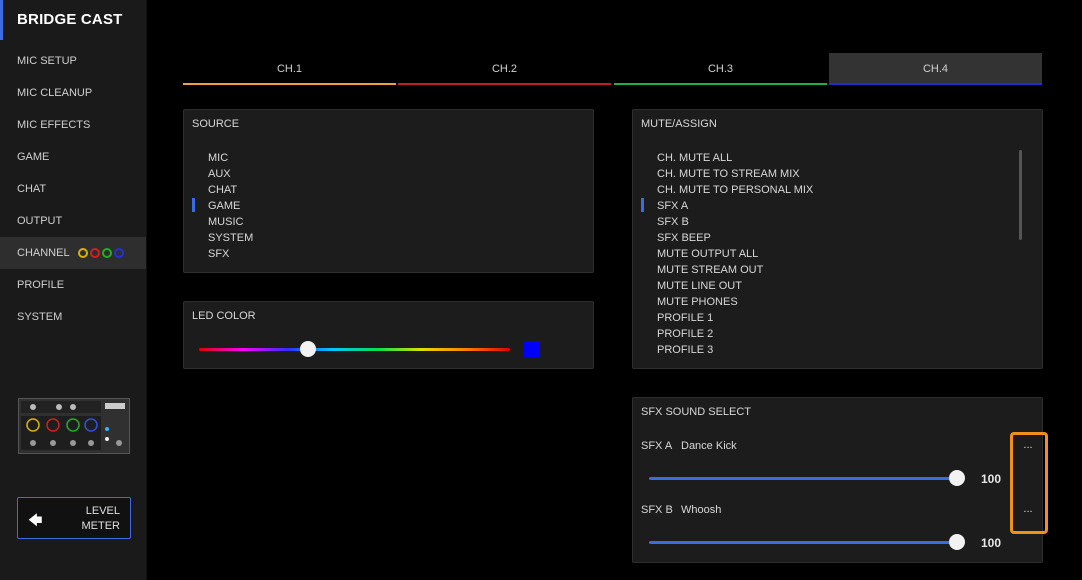 The image size is (1082, 580). What do you see at coordinates (957, 478) in the screenshot?
I see `sfx-a-volume-slider-thumb` at bounding box center [957, 478].